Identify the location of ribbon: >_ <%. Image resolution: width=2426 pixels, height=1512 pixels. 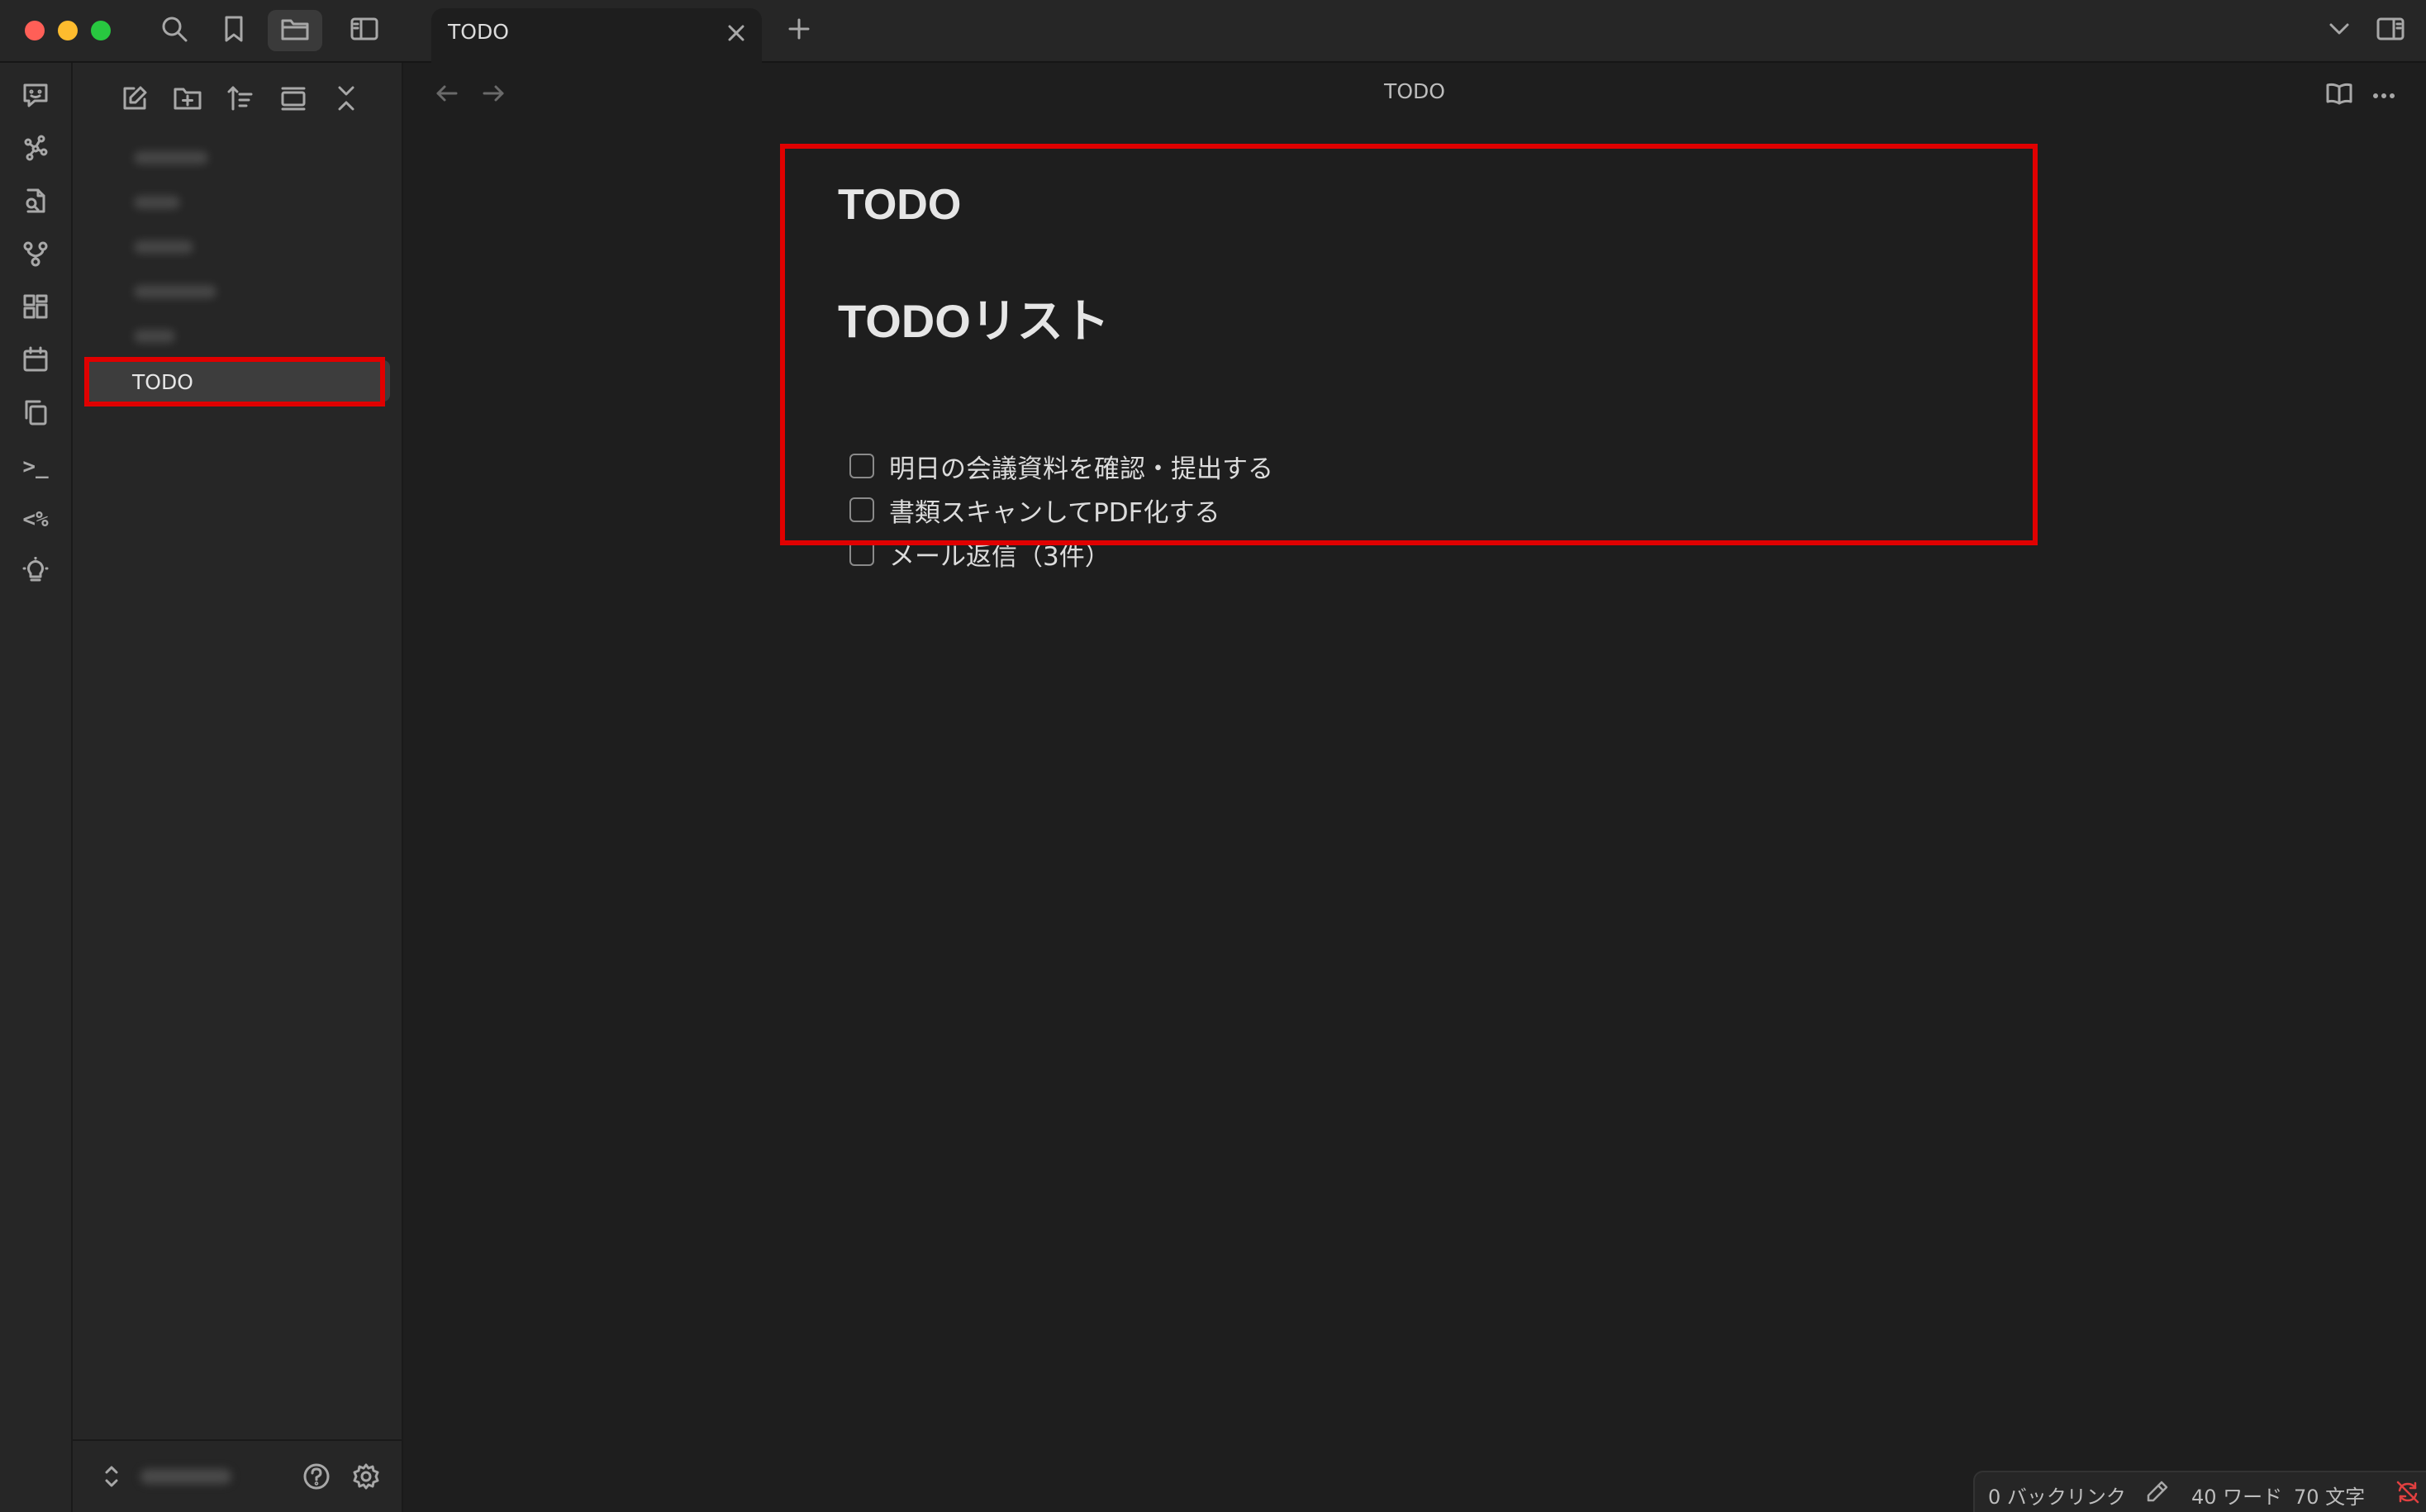
(36, 787).